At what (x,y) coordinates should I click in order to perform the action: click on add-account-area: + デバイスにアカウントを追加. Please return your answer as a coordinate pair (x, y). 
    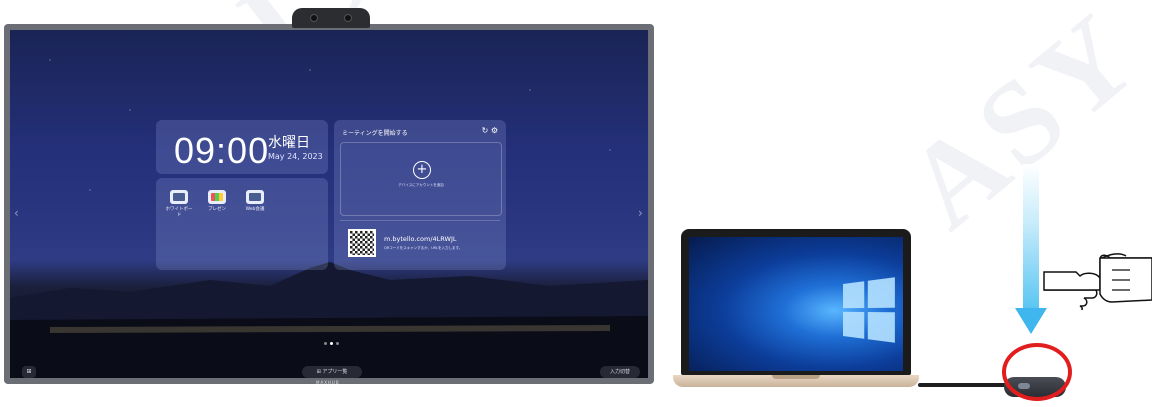
    Looking at the image, I should click on (421, 179).